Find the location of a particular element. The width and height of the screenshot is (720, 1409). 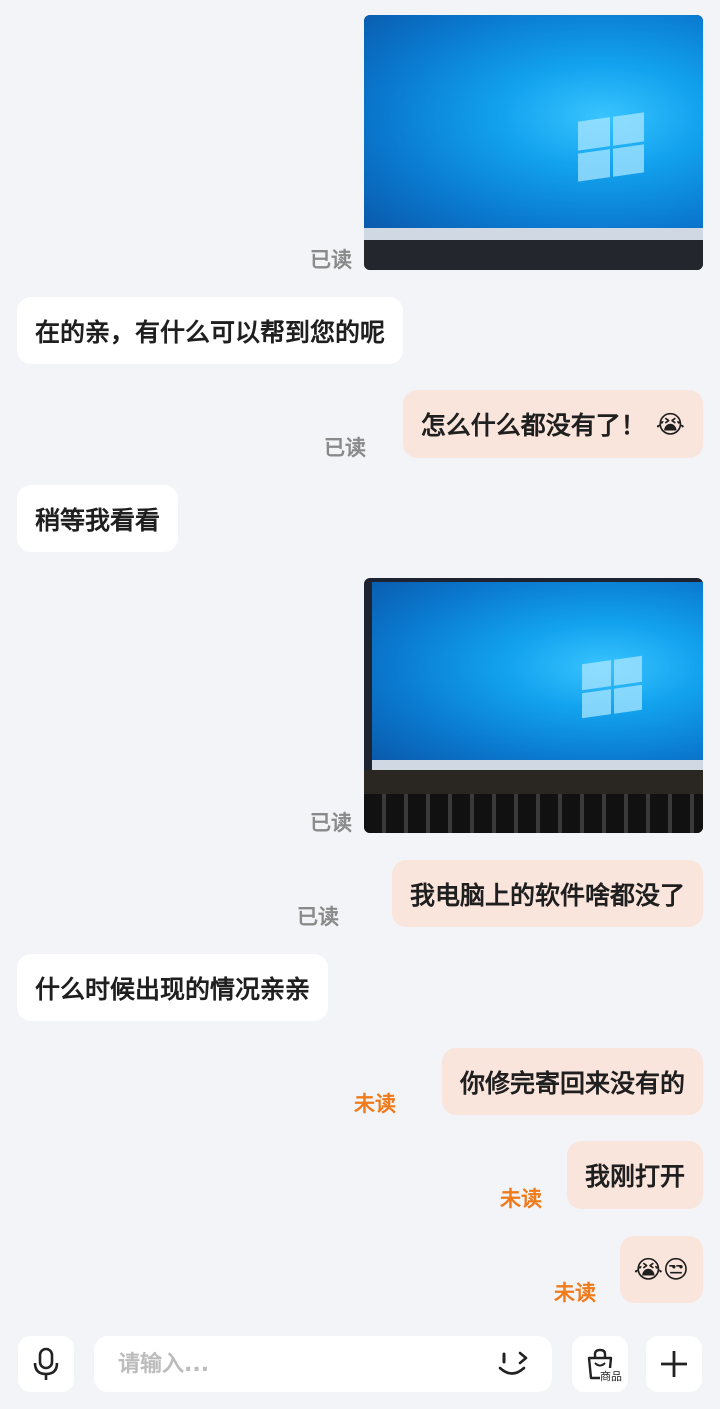

message-bubble-right: 我电脑上的软件啥都没了 is located at coordinates (547, 893).